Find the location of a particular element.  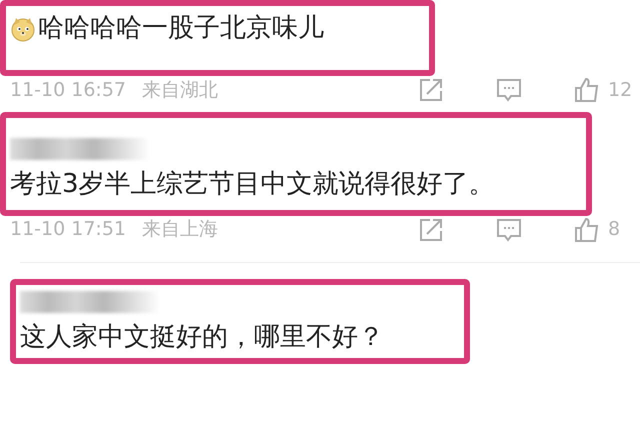

comment-text: 这人家中文挺好的，哪里不好？ is located at coordinates (202, 337).